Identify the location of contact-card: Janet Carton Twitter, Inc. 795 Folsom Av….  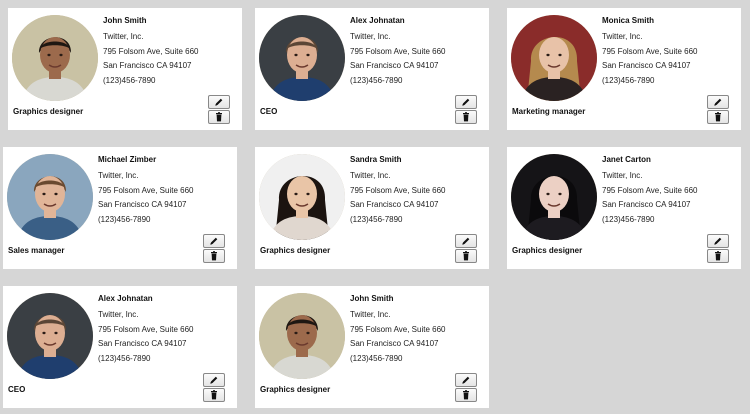
(624, 208).